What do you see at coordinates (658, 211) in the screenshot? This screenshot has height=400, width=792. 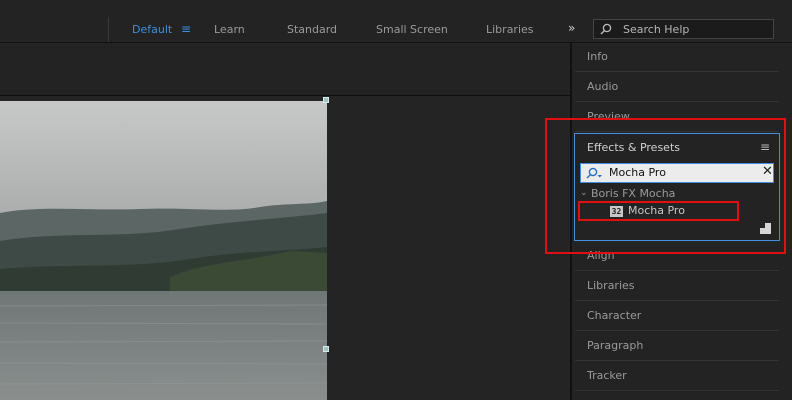 I see `highlight-box-mocha-pro` at bounding box center [658, 211].